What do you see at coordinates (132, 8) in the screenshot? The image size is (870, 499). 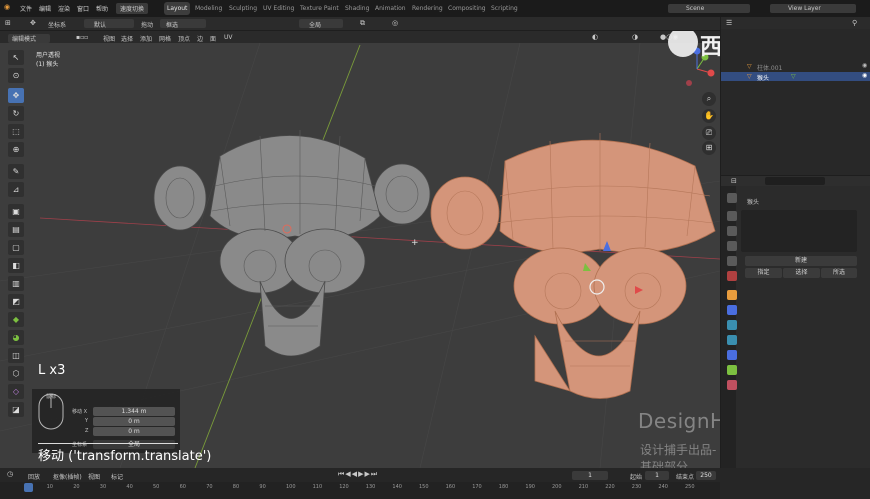 I see `mode-switch-button: 速度切换` at bounding box center [132, 8].